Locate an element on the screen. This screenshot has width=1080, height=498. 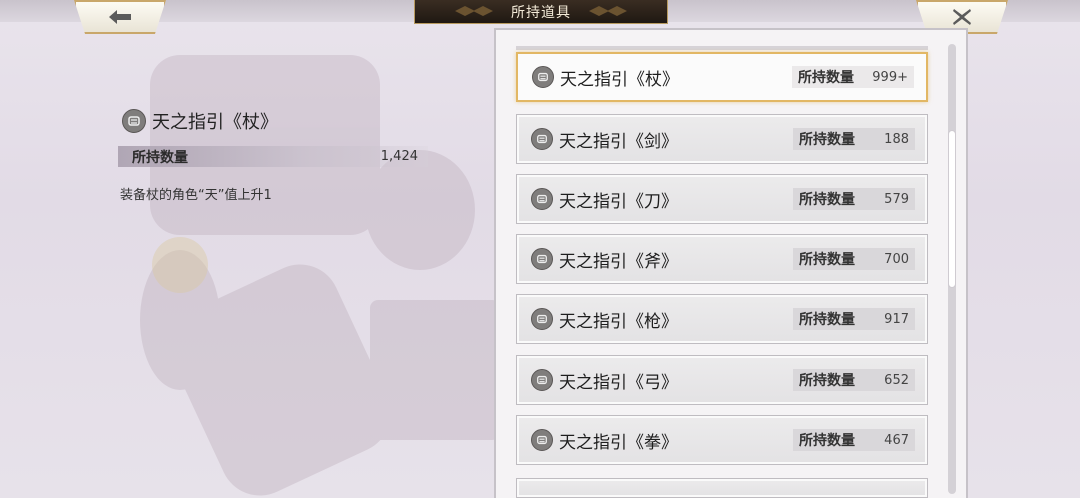
list-item: 天之指引《拳》 所持数量 467 is located at coordinates (722, 440).